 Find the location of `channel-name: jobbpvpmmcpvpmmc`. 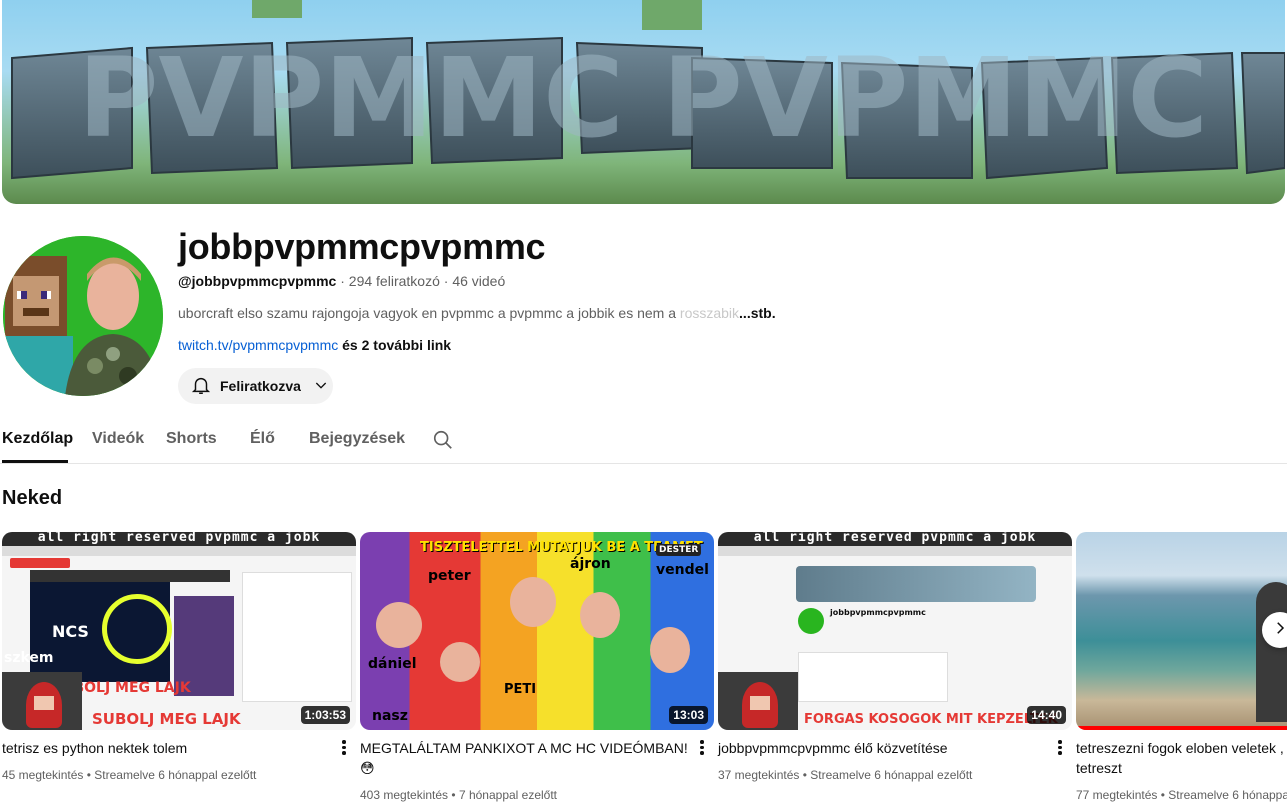

channel-name: jobbpvpmmcpvpmmc is located at coordinates (362, 246).